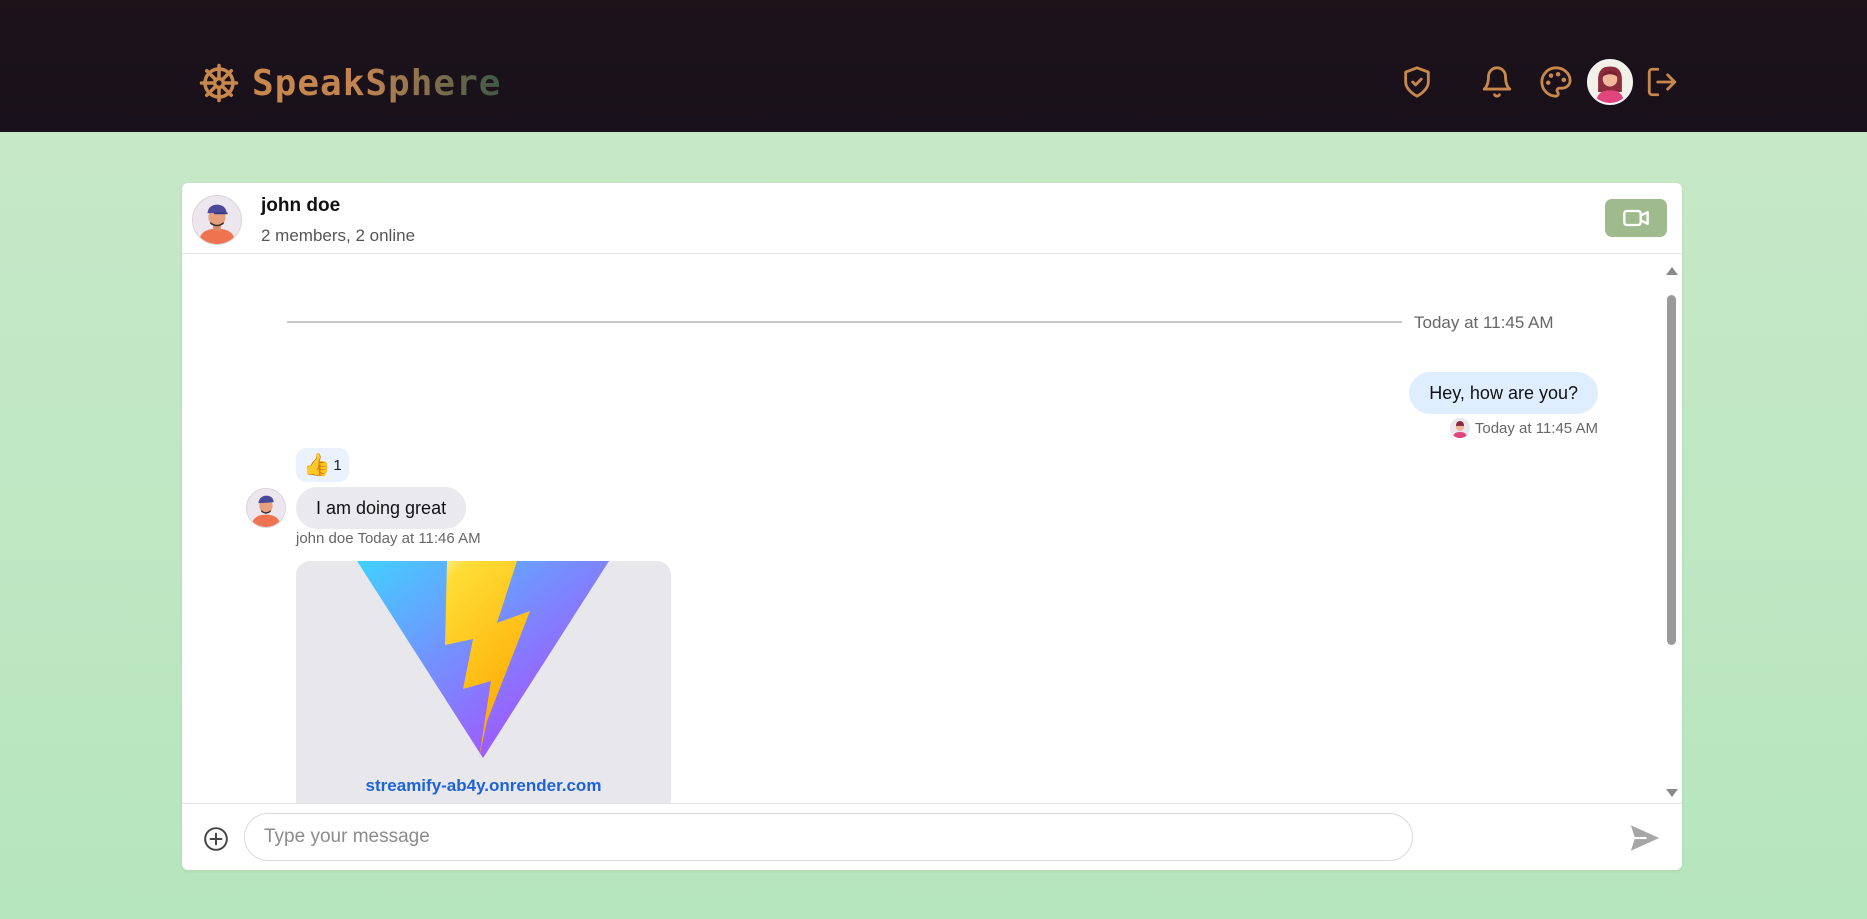  What do you see at coordinates (1672, 271) in the screenshot?
I see `scroll-up-arrow` at bounding box center [1672, 271].